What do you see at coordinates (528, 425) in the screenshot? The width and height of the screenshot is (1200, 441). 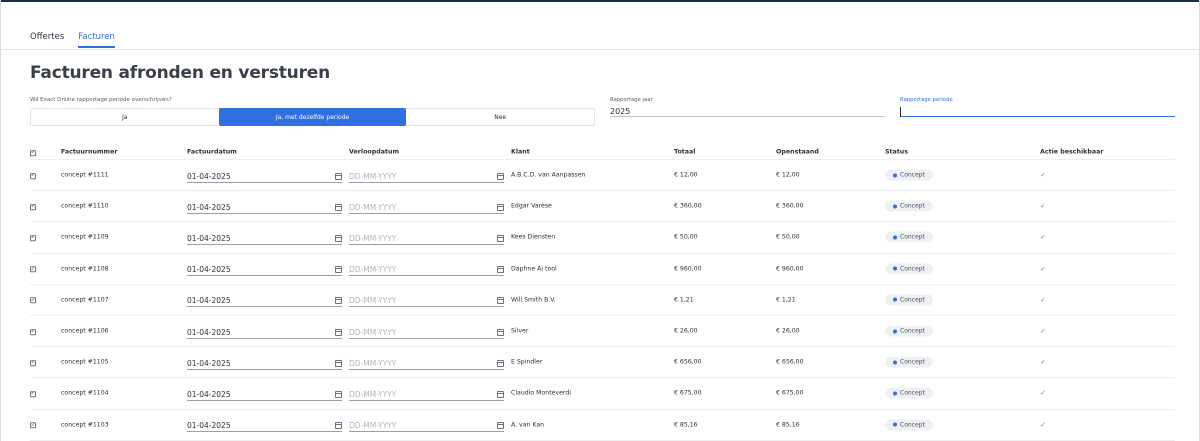 I see `klant-cell: A. van Kan` at bounding box center [528, 425].